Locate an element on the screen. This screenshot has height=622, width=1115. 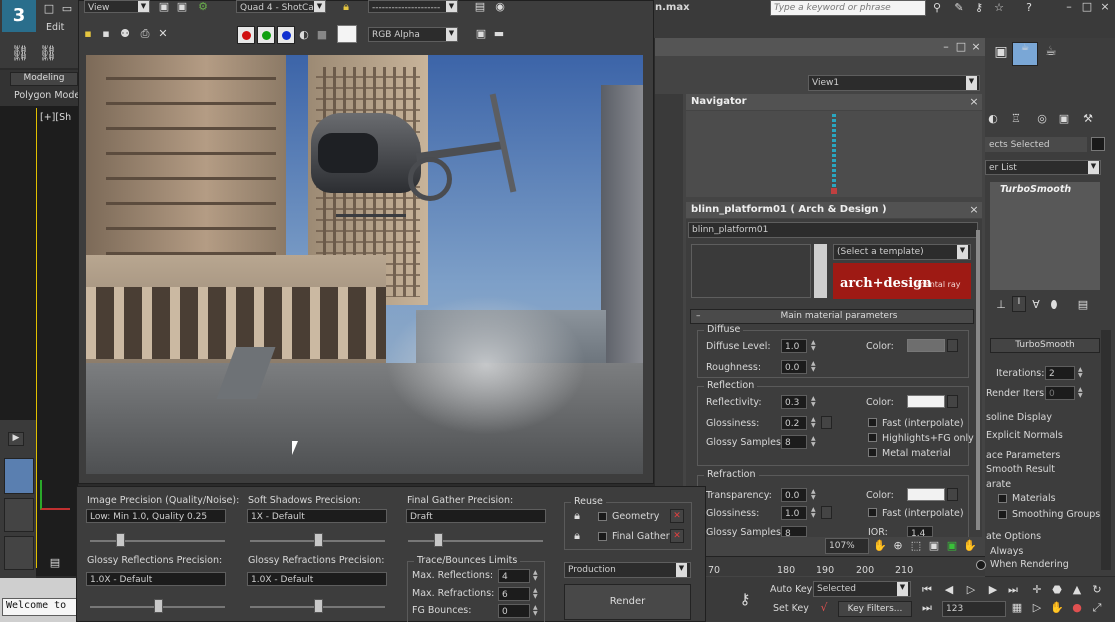
tab-polygon-modeling: Polygon Model is located at coordinates (48, 95).